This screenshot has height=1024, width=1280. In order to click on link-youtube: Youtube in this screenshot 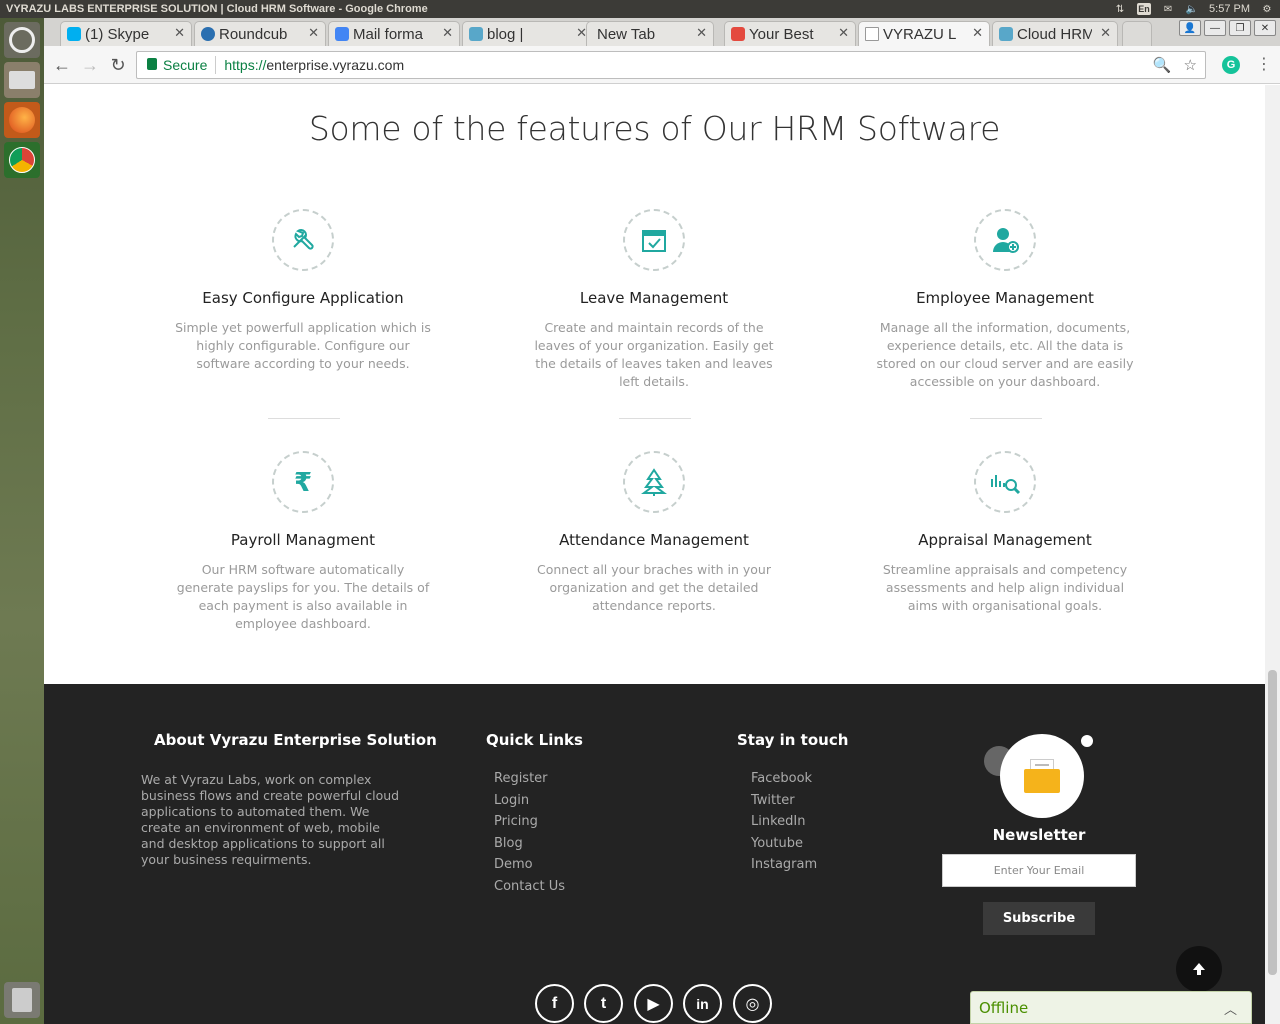, I will do `click(784, 844)`.